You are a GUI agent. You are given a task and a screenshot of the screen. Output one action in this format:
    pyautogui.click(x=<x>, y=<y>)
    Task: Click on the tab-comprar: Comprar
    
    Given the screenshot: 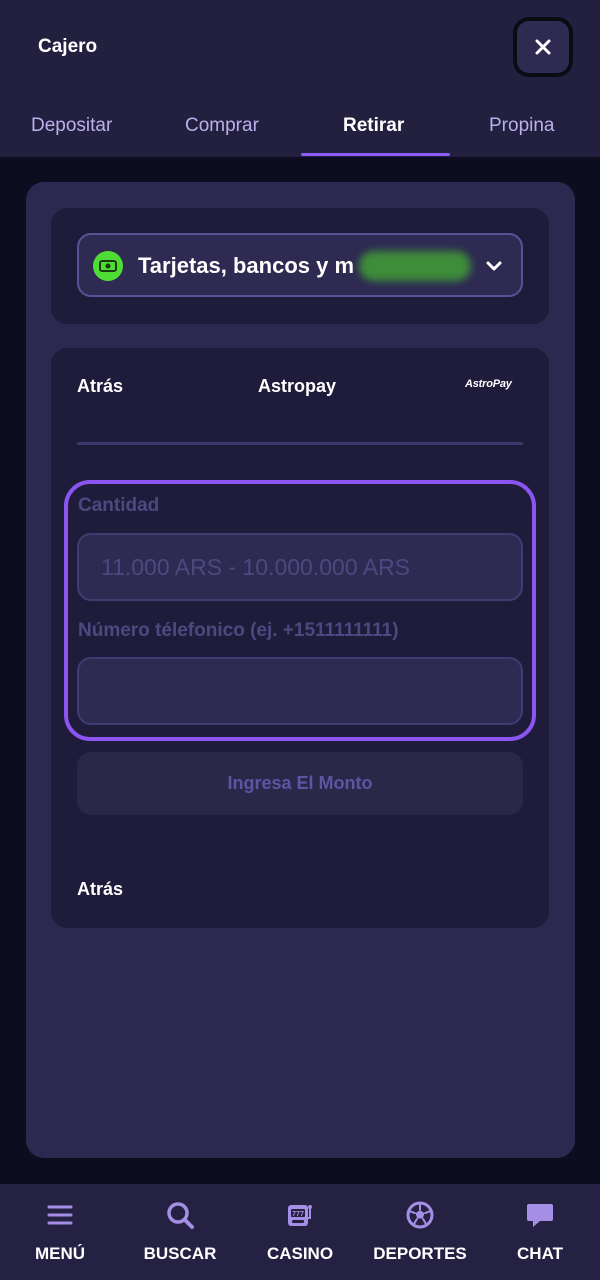 What is the action you would take?
    pyautogui.click(x=222, y=126)
    